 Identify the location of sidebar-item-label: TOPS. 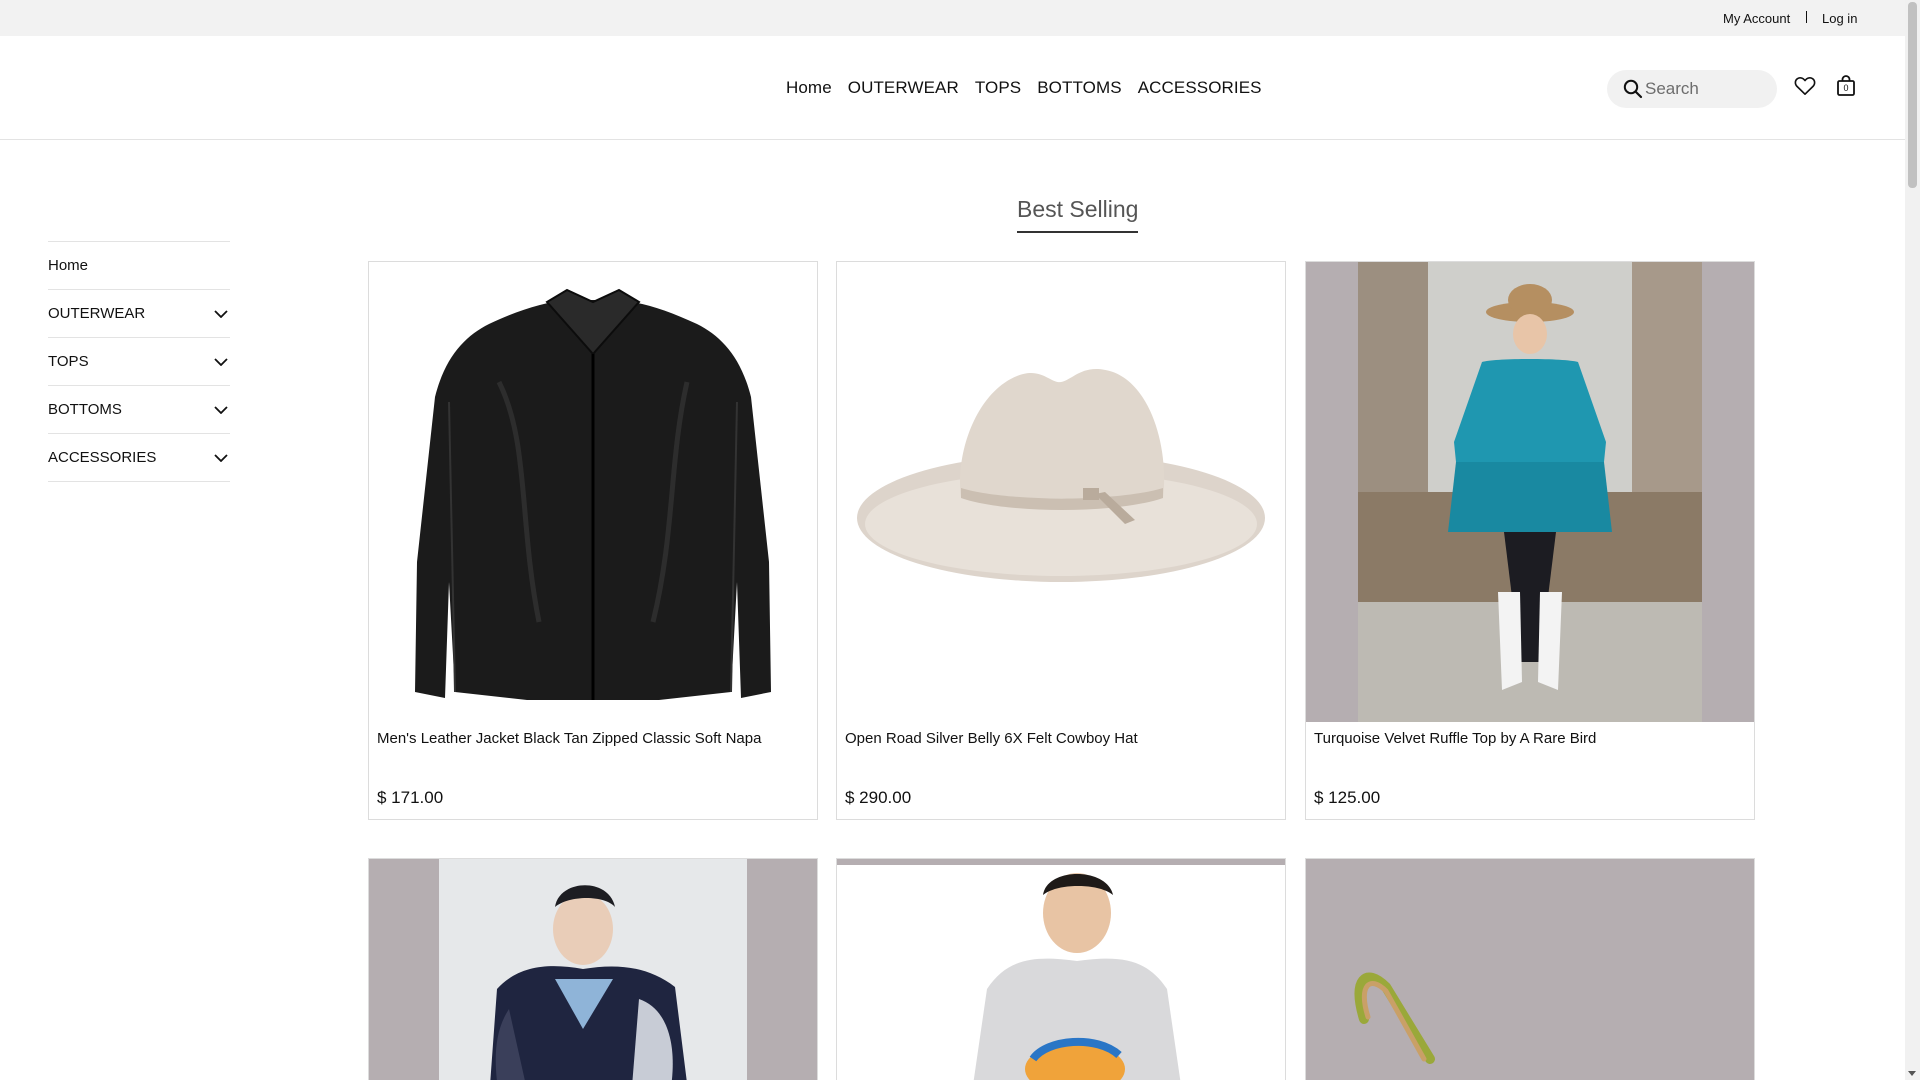
(68, 361).